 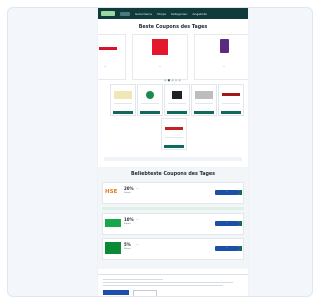 What do you see at coordinates (173, 80) in the screenshot?
I see `carousel-dots: ●●●●●` at bounding box center [173, 80].